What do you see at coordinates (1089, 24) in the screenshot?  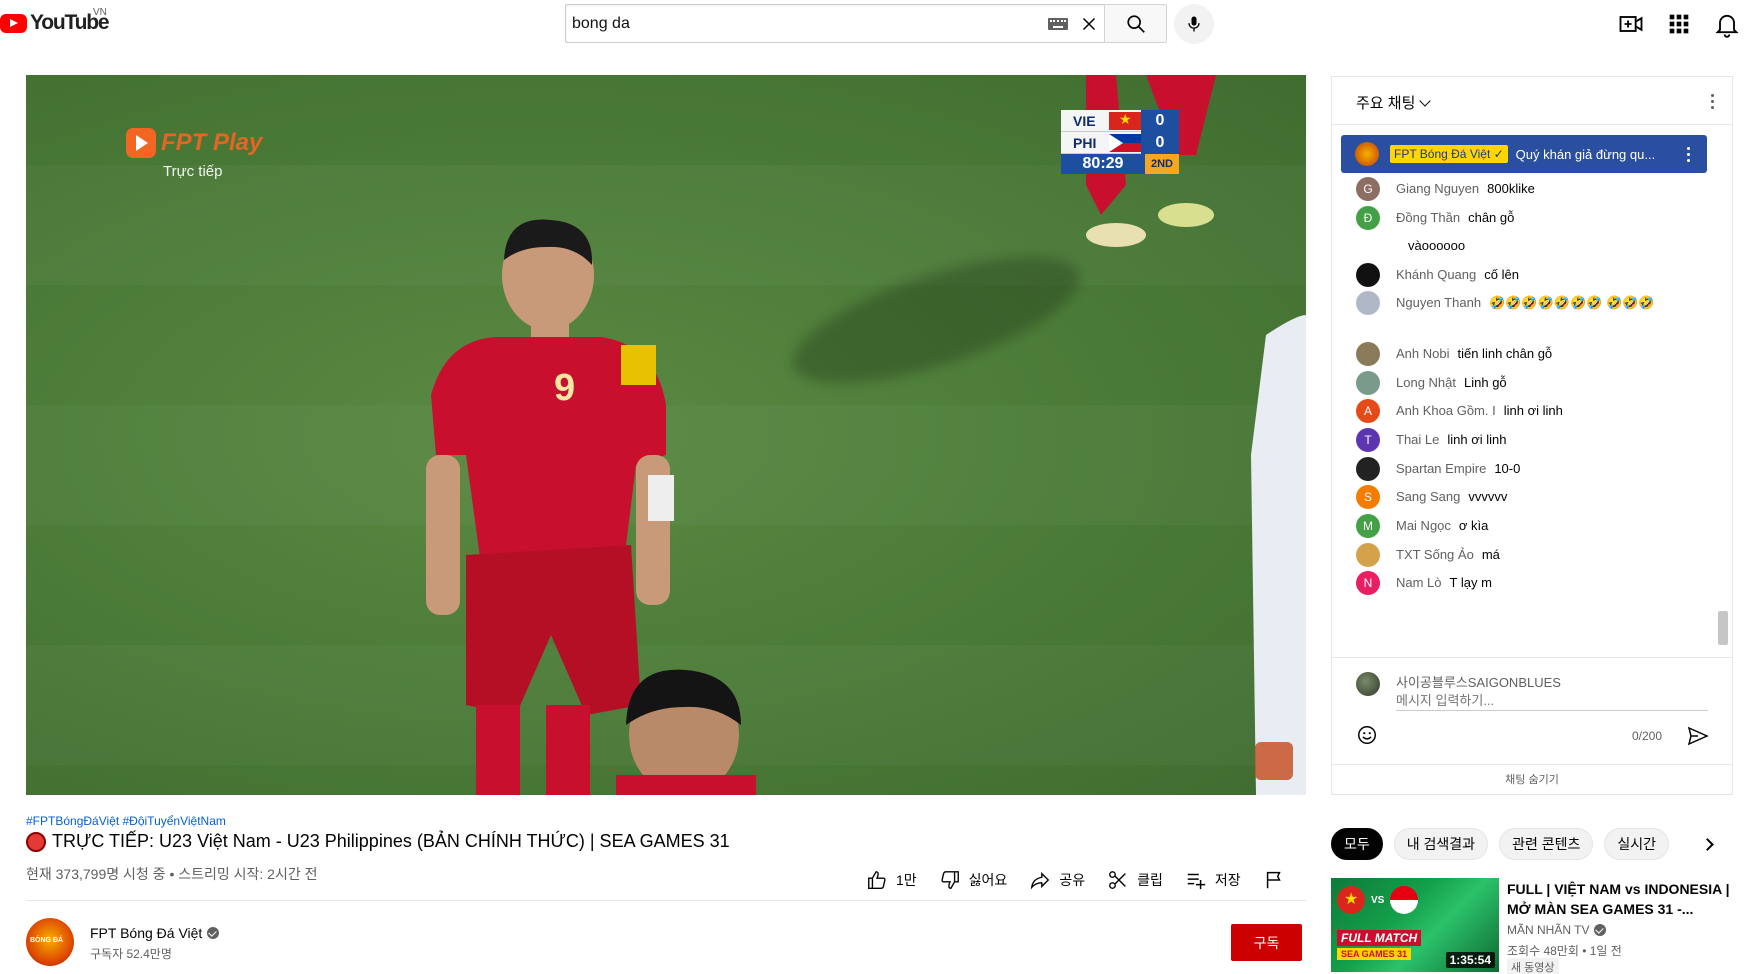 I see `close-icon` at bounding box center [1089, 24].